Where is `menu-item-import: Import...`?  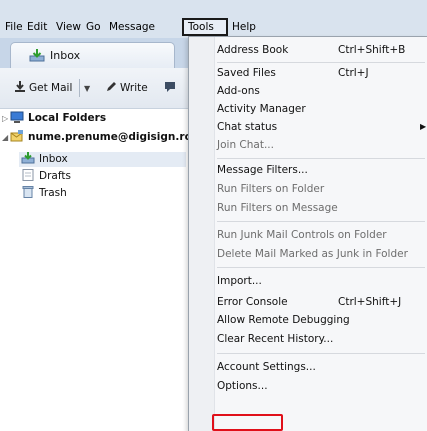
menu-item-import: Import... is located at coordinates (321, 281).